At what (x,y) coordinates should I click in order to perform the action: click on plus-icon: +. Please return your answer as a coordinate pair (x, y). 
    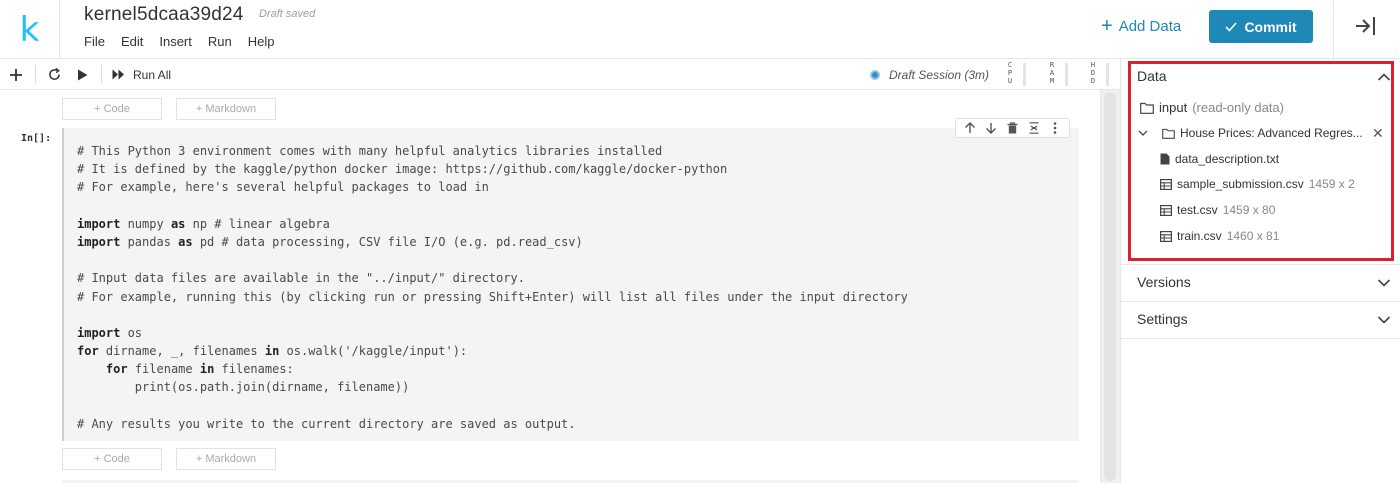
    Looking at the image, I should click on (1107, 26).